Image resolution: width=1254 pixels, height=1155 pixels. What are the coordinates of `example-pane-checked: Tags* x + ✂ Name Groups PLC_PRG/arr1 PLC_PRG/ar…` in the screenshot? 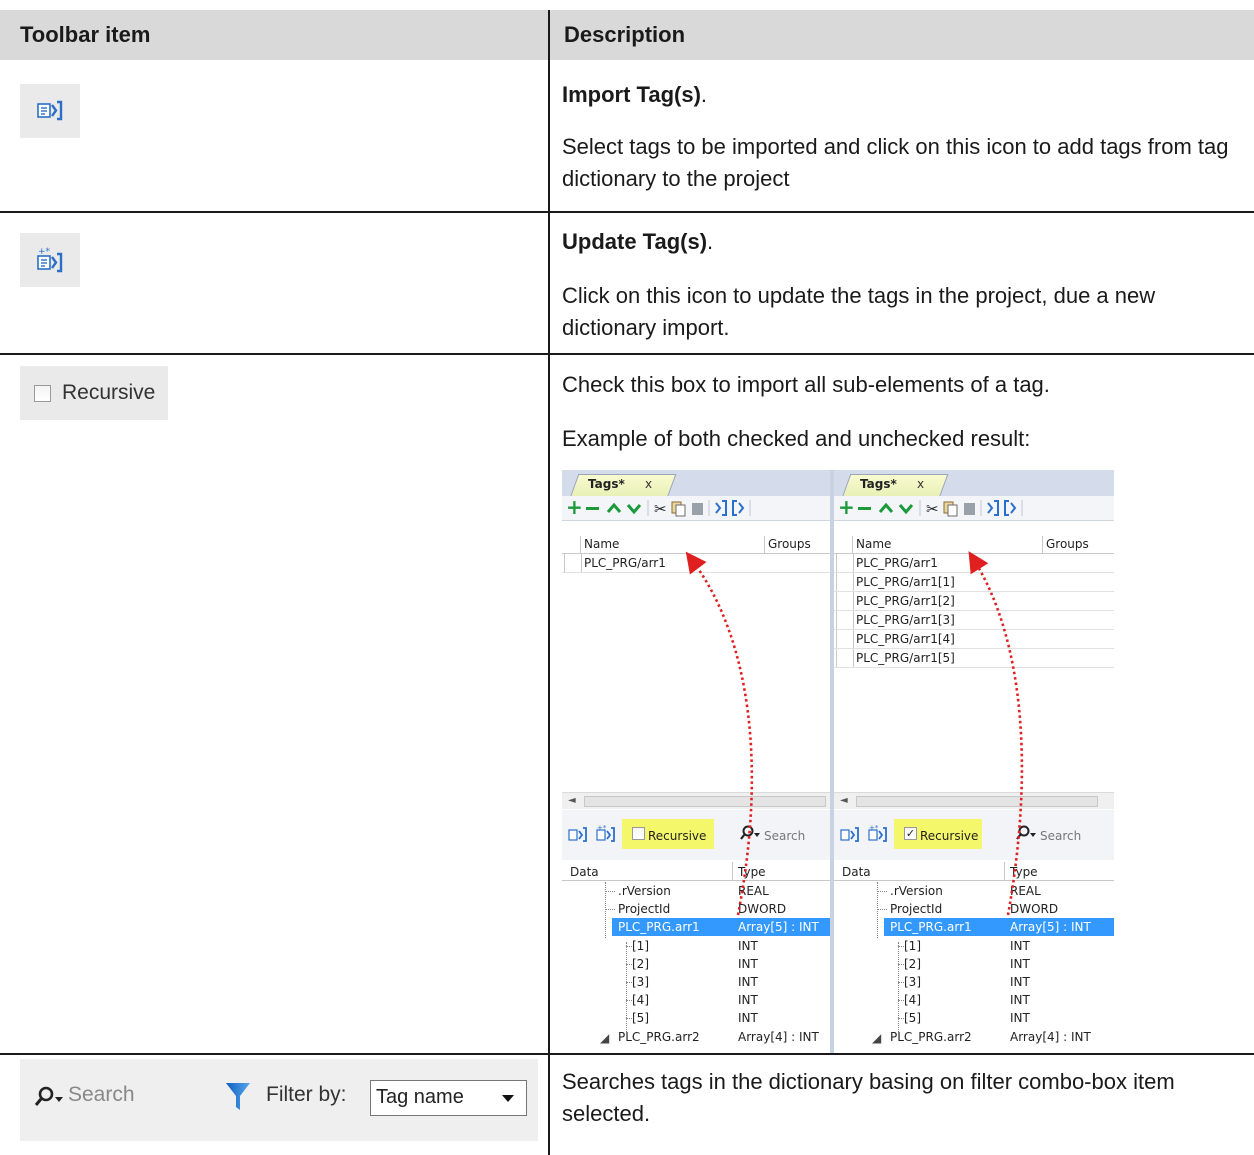 It's located at (974, 761).